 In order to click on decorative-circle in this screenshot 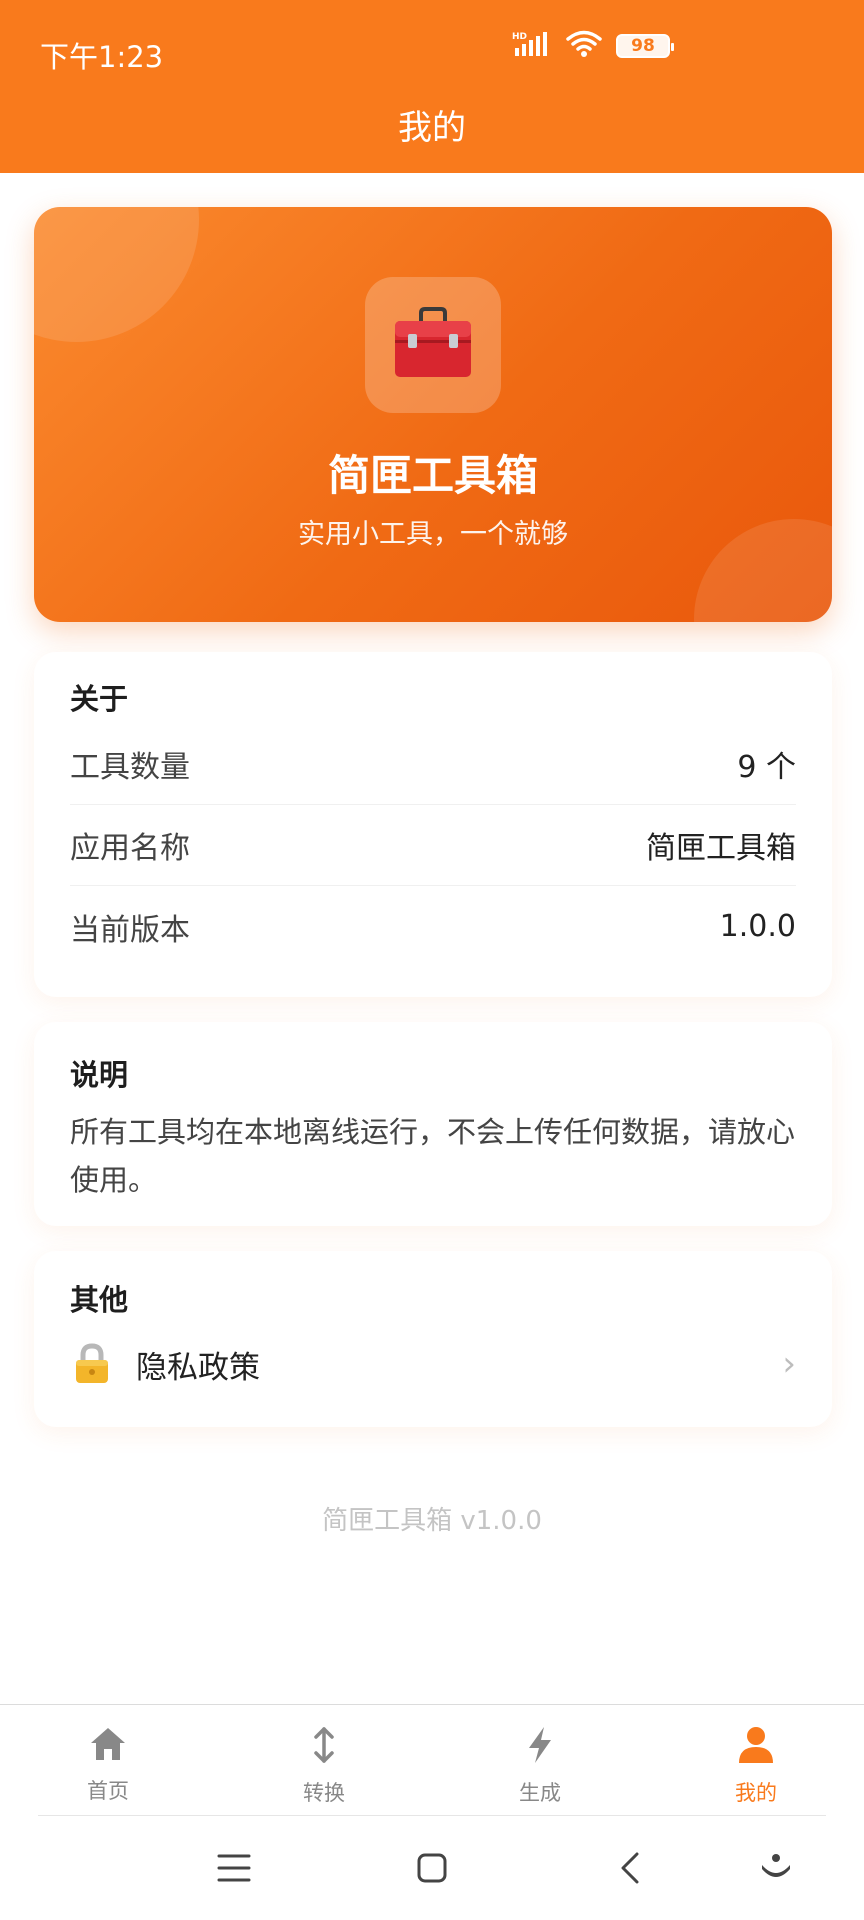, I will do `click(116, 274)`.